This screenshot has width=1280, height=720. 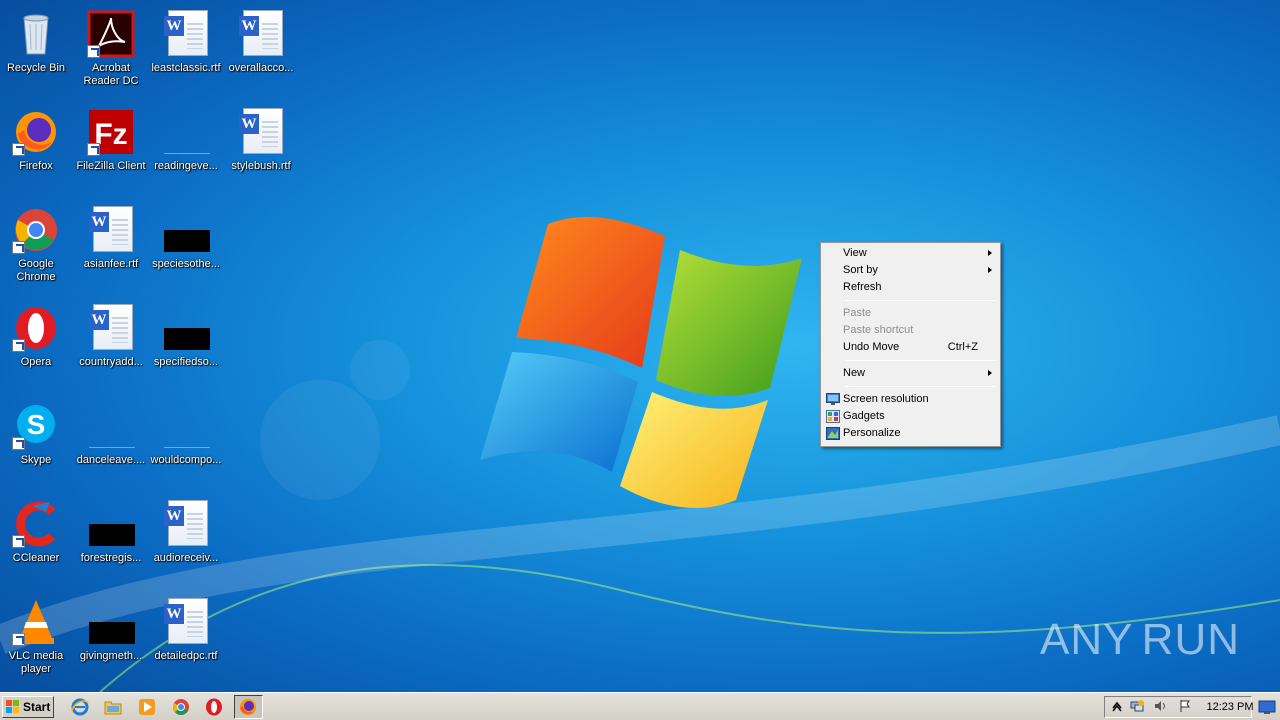 What do you see at coordinates (111, 264) in the screenshot?
I see `icon-label: asianfee.rtf` at bounding box center [111, 264].